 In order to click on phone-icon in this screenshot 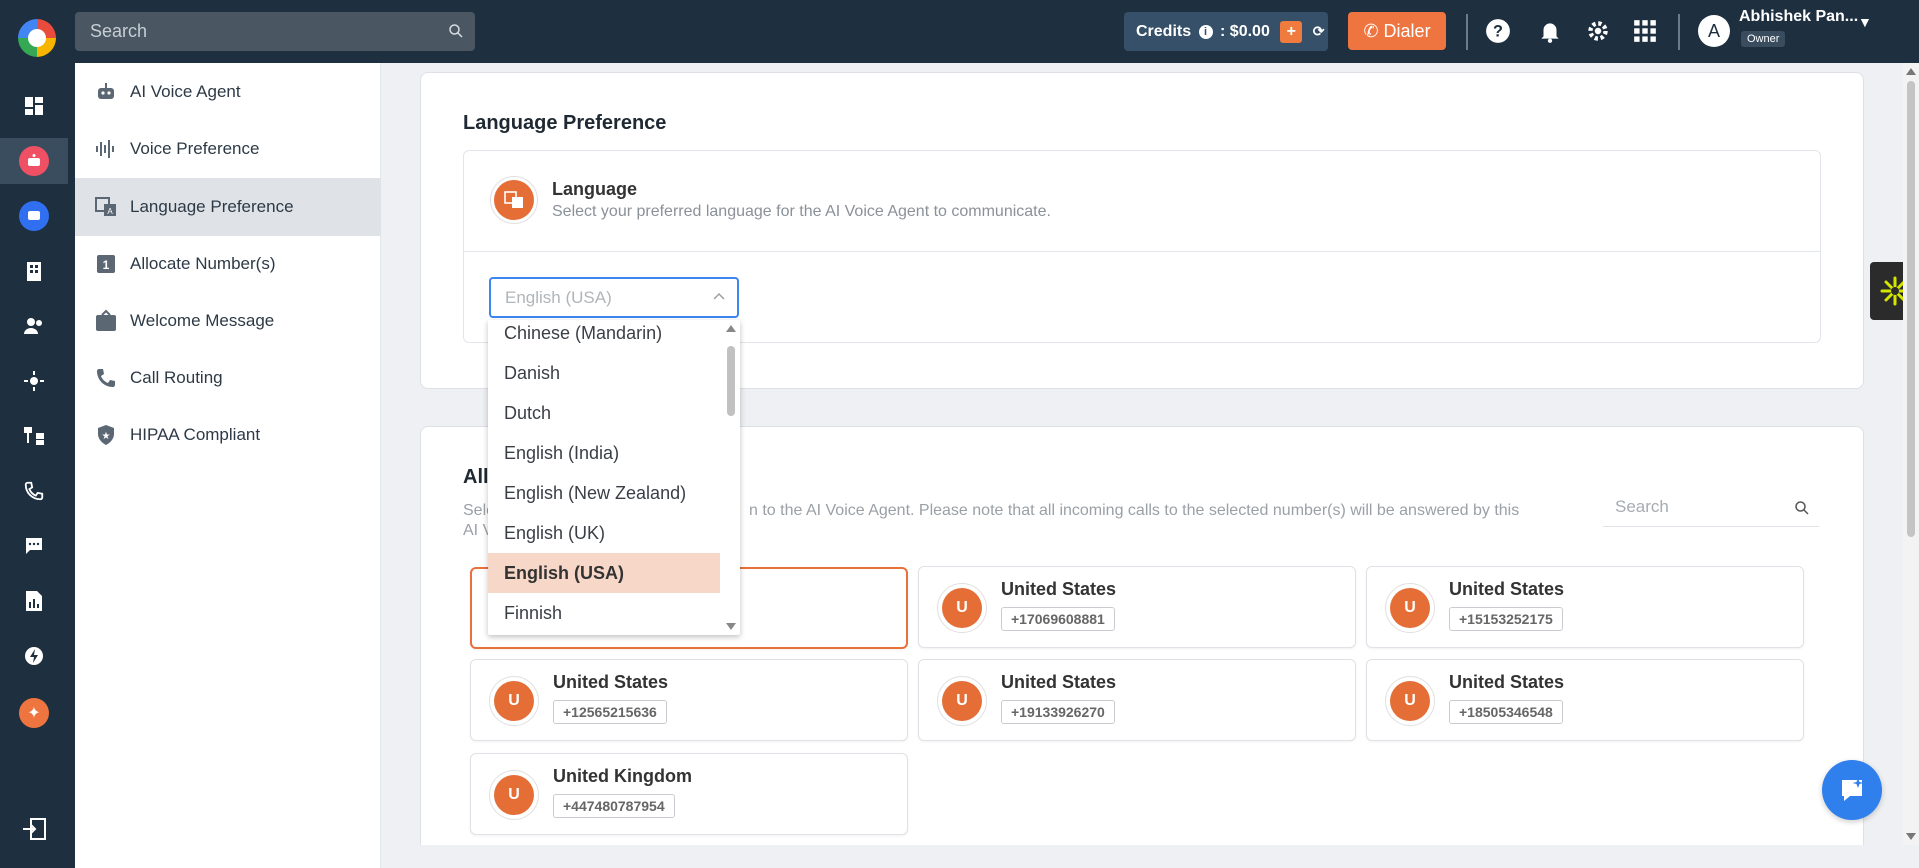, I will do `click(106, 378)`.